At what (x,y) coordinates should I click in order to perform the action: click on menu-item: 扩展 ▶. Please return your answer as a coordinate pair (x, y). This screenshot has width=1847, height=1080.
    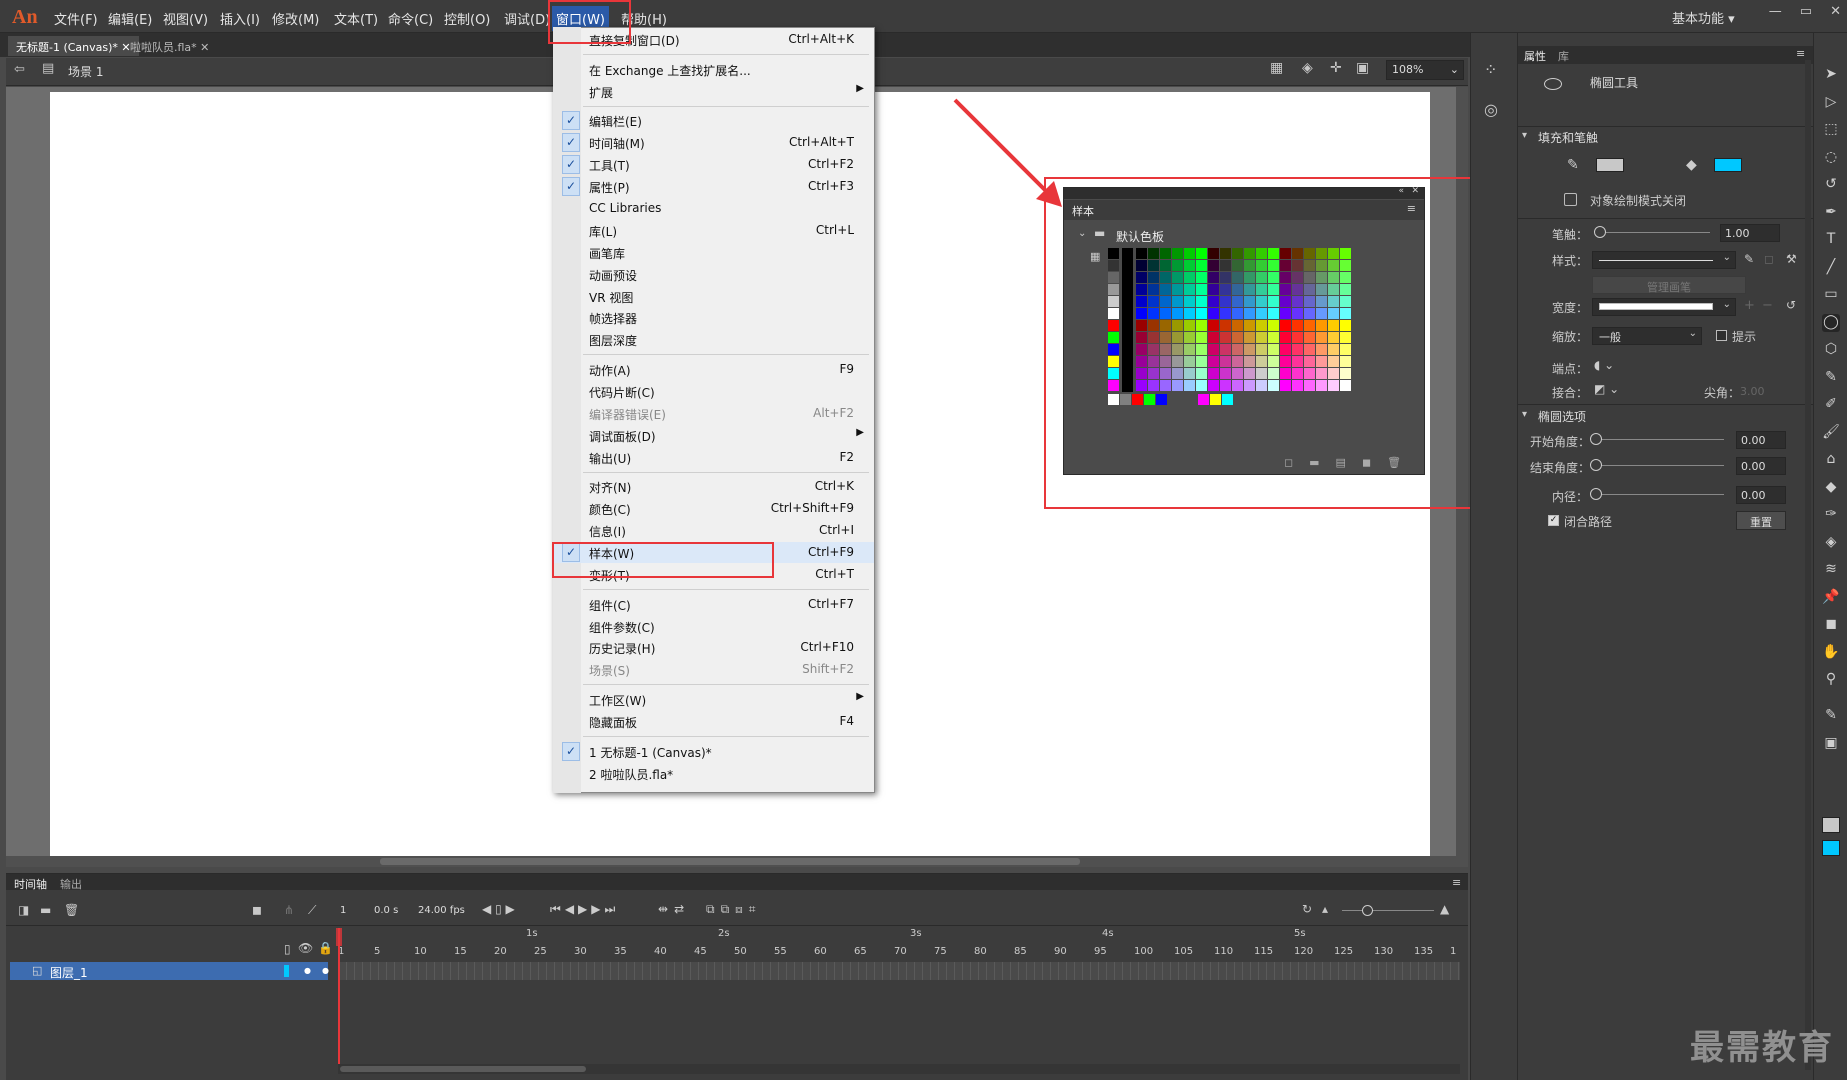
    Looking at the image, I should click on (714, 91).